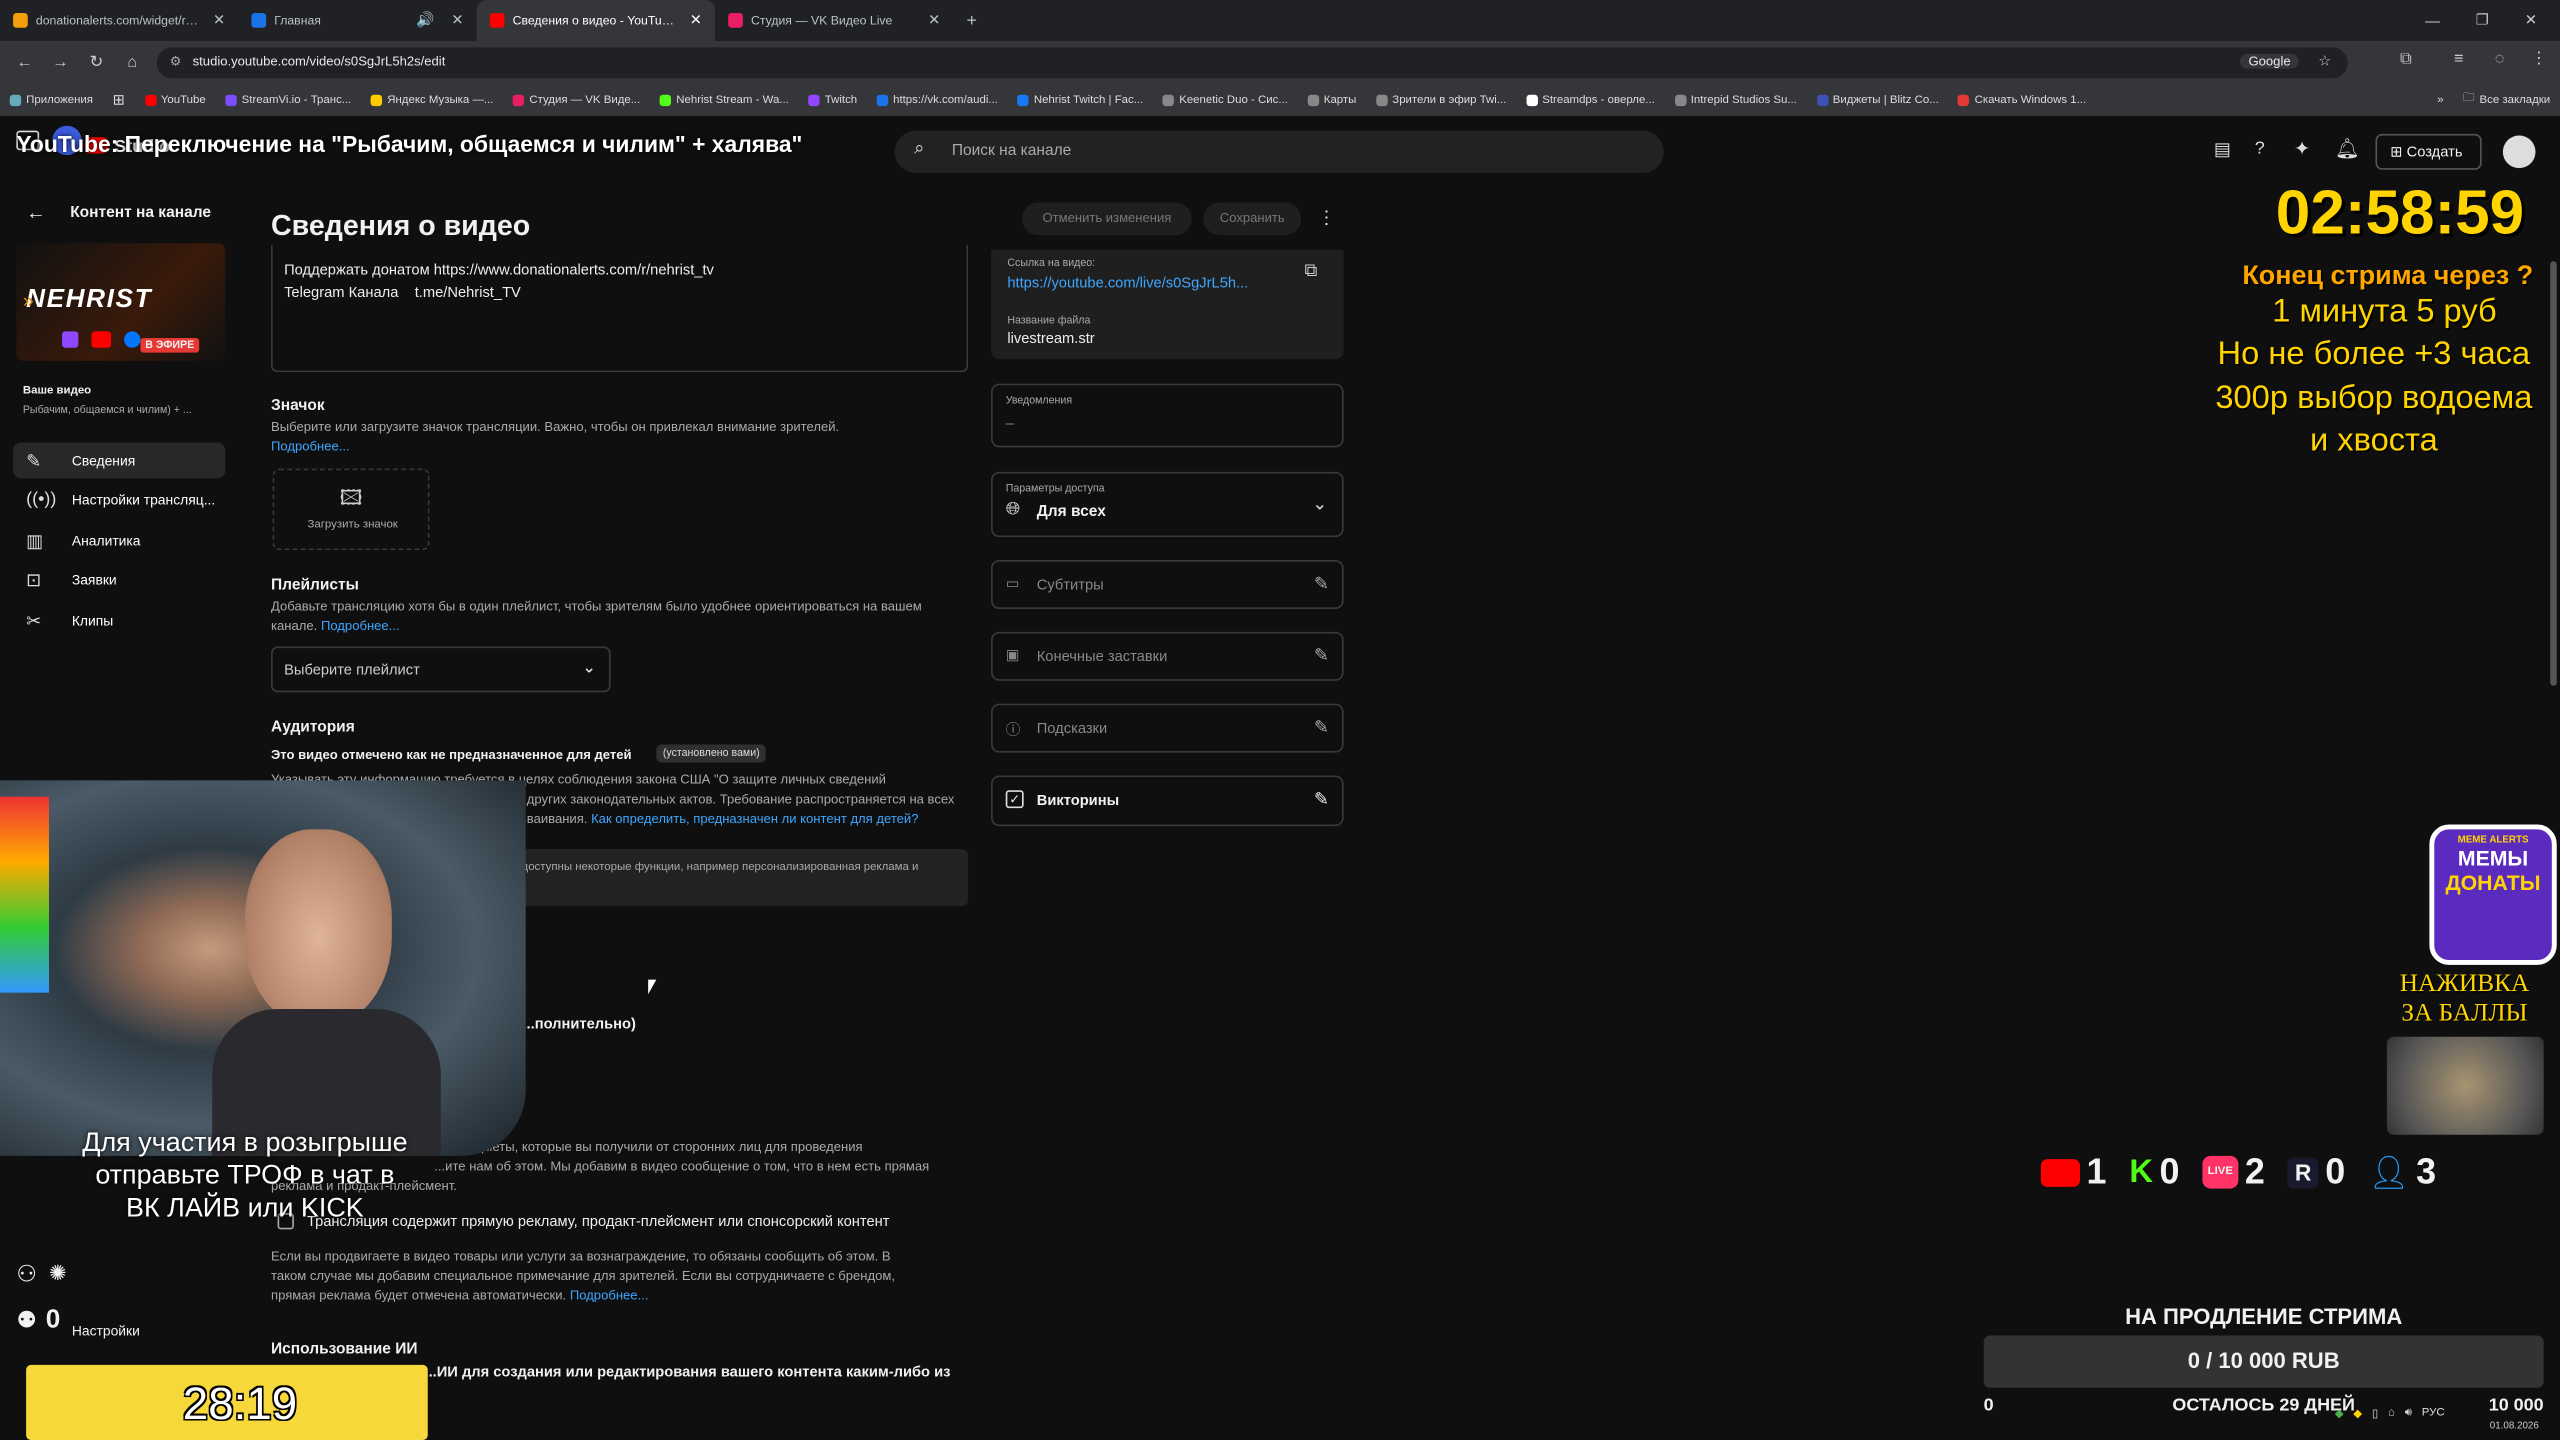 The width and height of the screenshot is (2560, 1440). What do you see at coordinates (2391, 1413) in the screenshot?
I see `network-icon: ⌂` at bounding box center [2391, 1413].